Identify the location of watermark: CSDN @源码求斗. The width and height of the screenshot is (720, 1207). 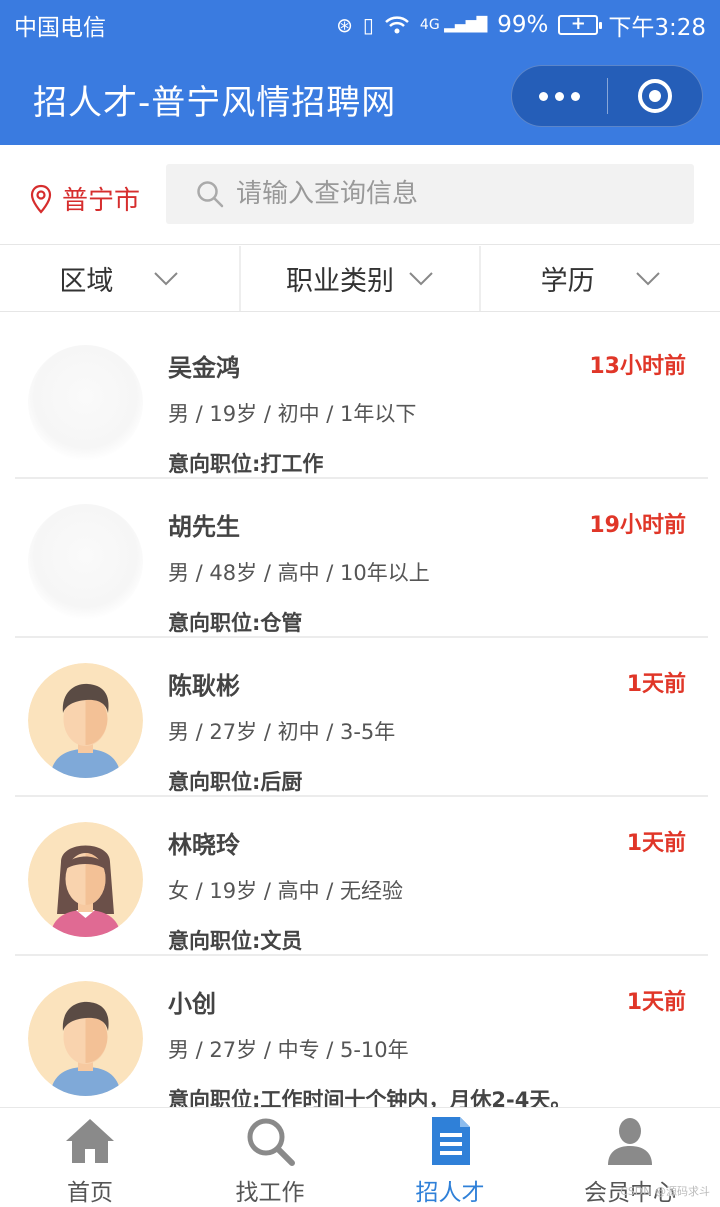
(665, 1191).